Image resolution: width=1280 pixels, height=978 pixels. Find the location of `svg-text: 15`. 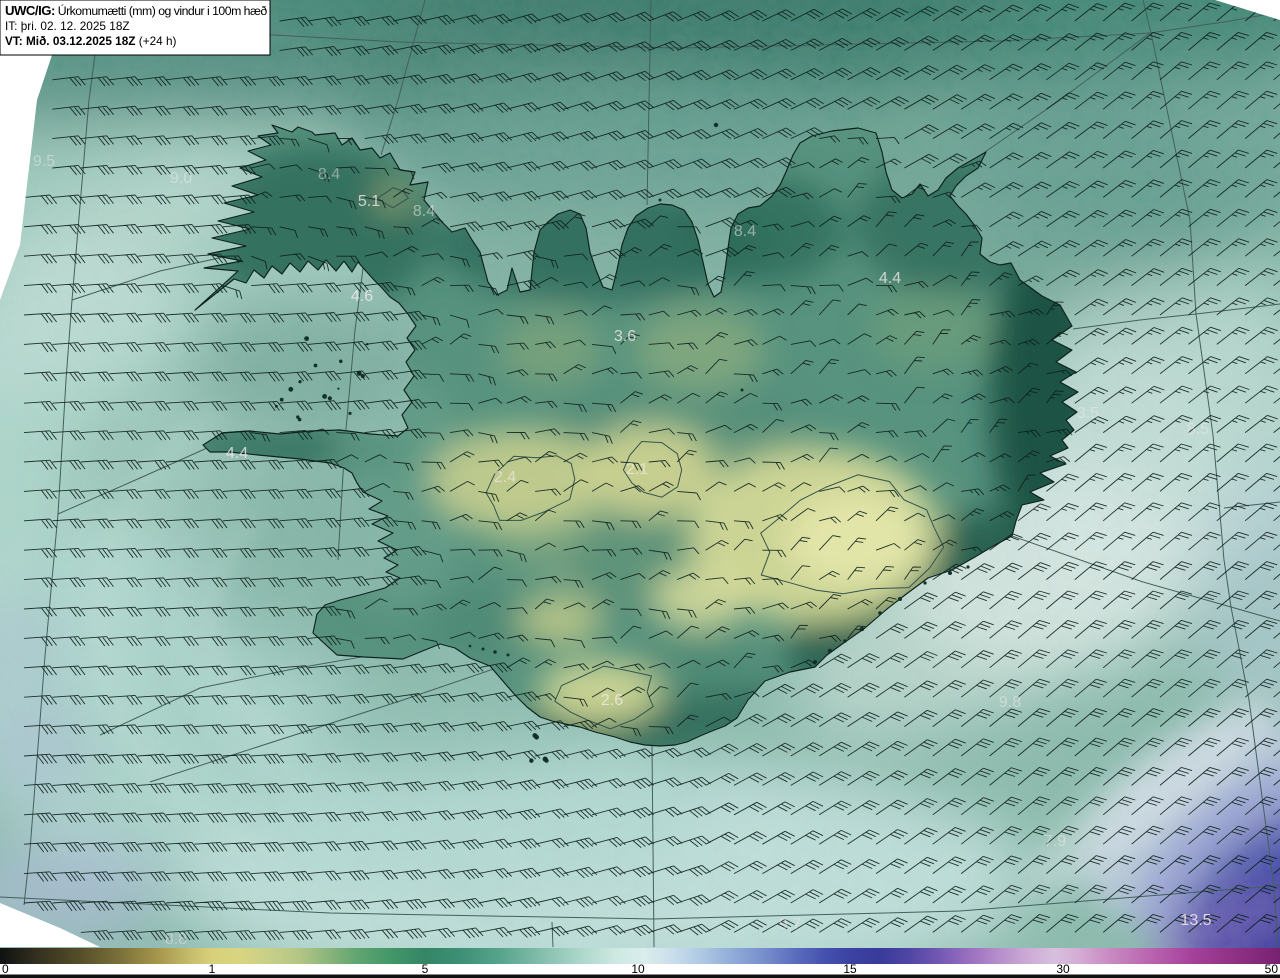

svg-text: 15 is located at coordinates (850, 969).